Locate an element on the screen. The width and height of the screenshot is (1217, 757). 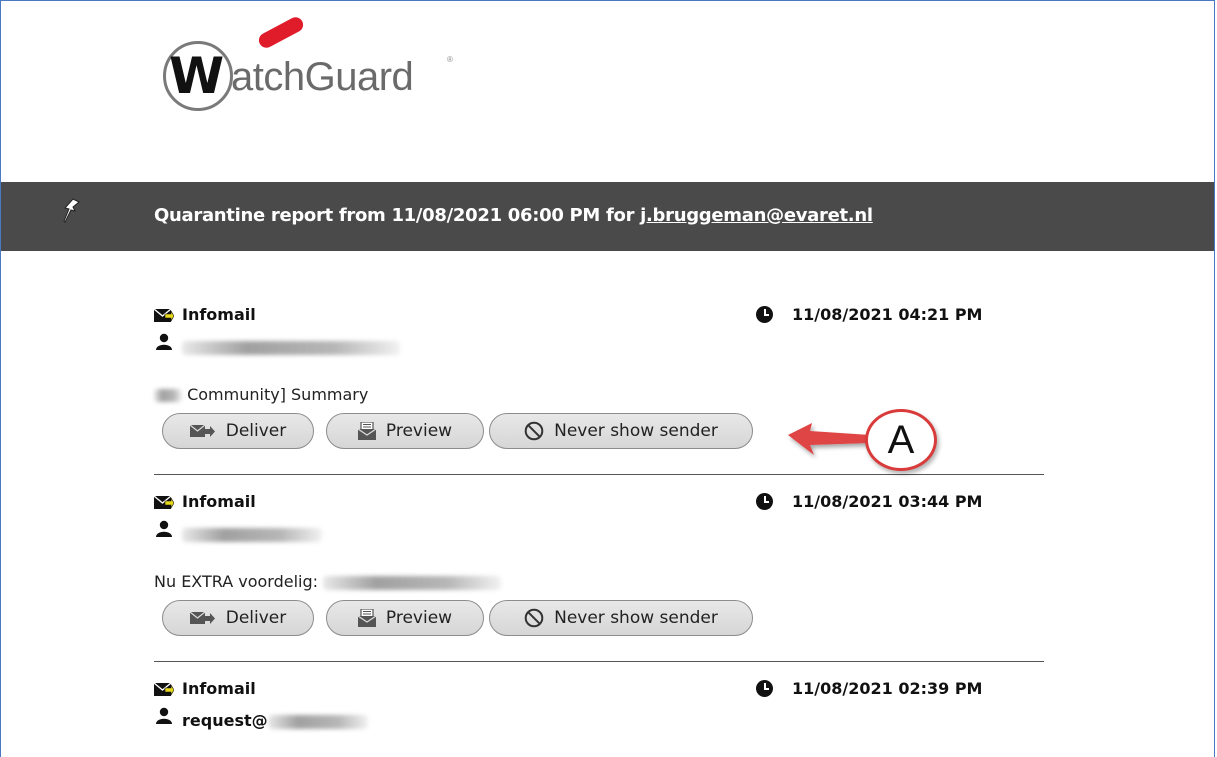
sender-text: request@ is located at coordinates (225, 720).